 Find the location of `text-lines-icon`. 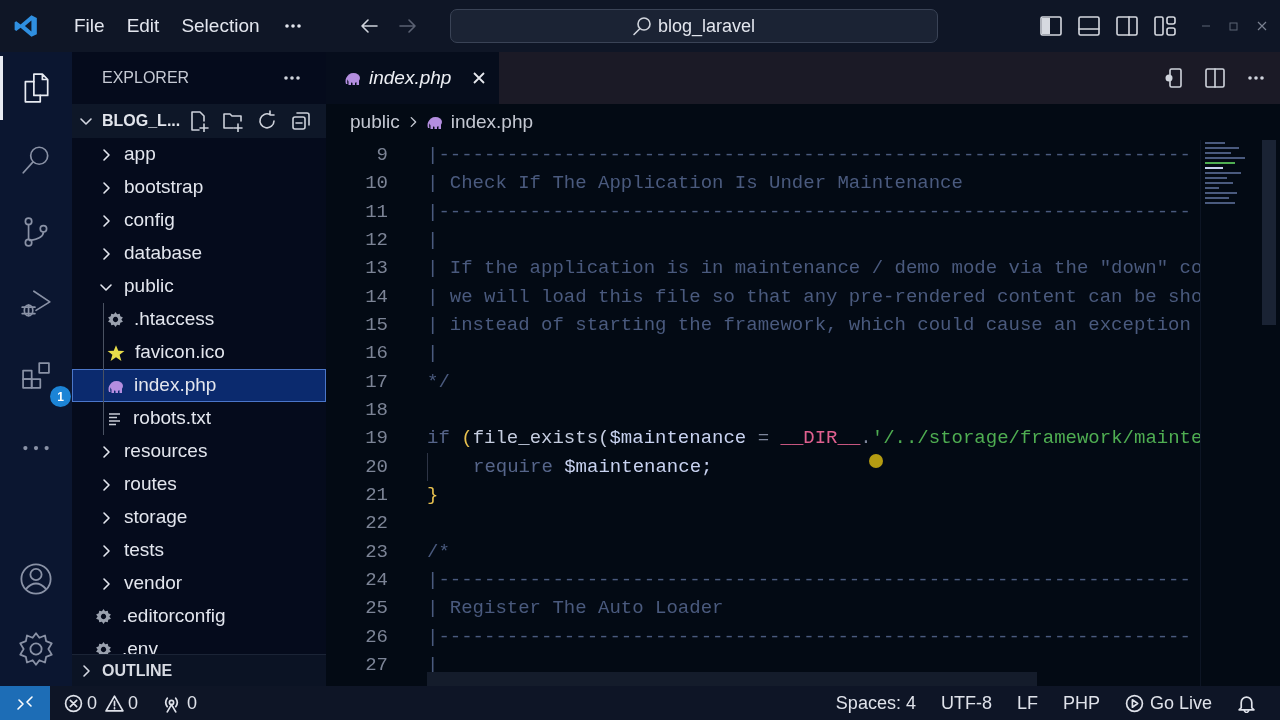

text-lines-icon is located at coordinates (115, 418).